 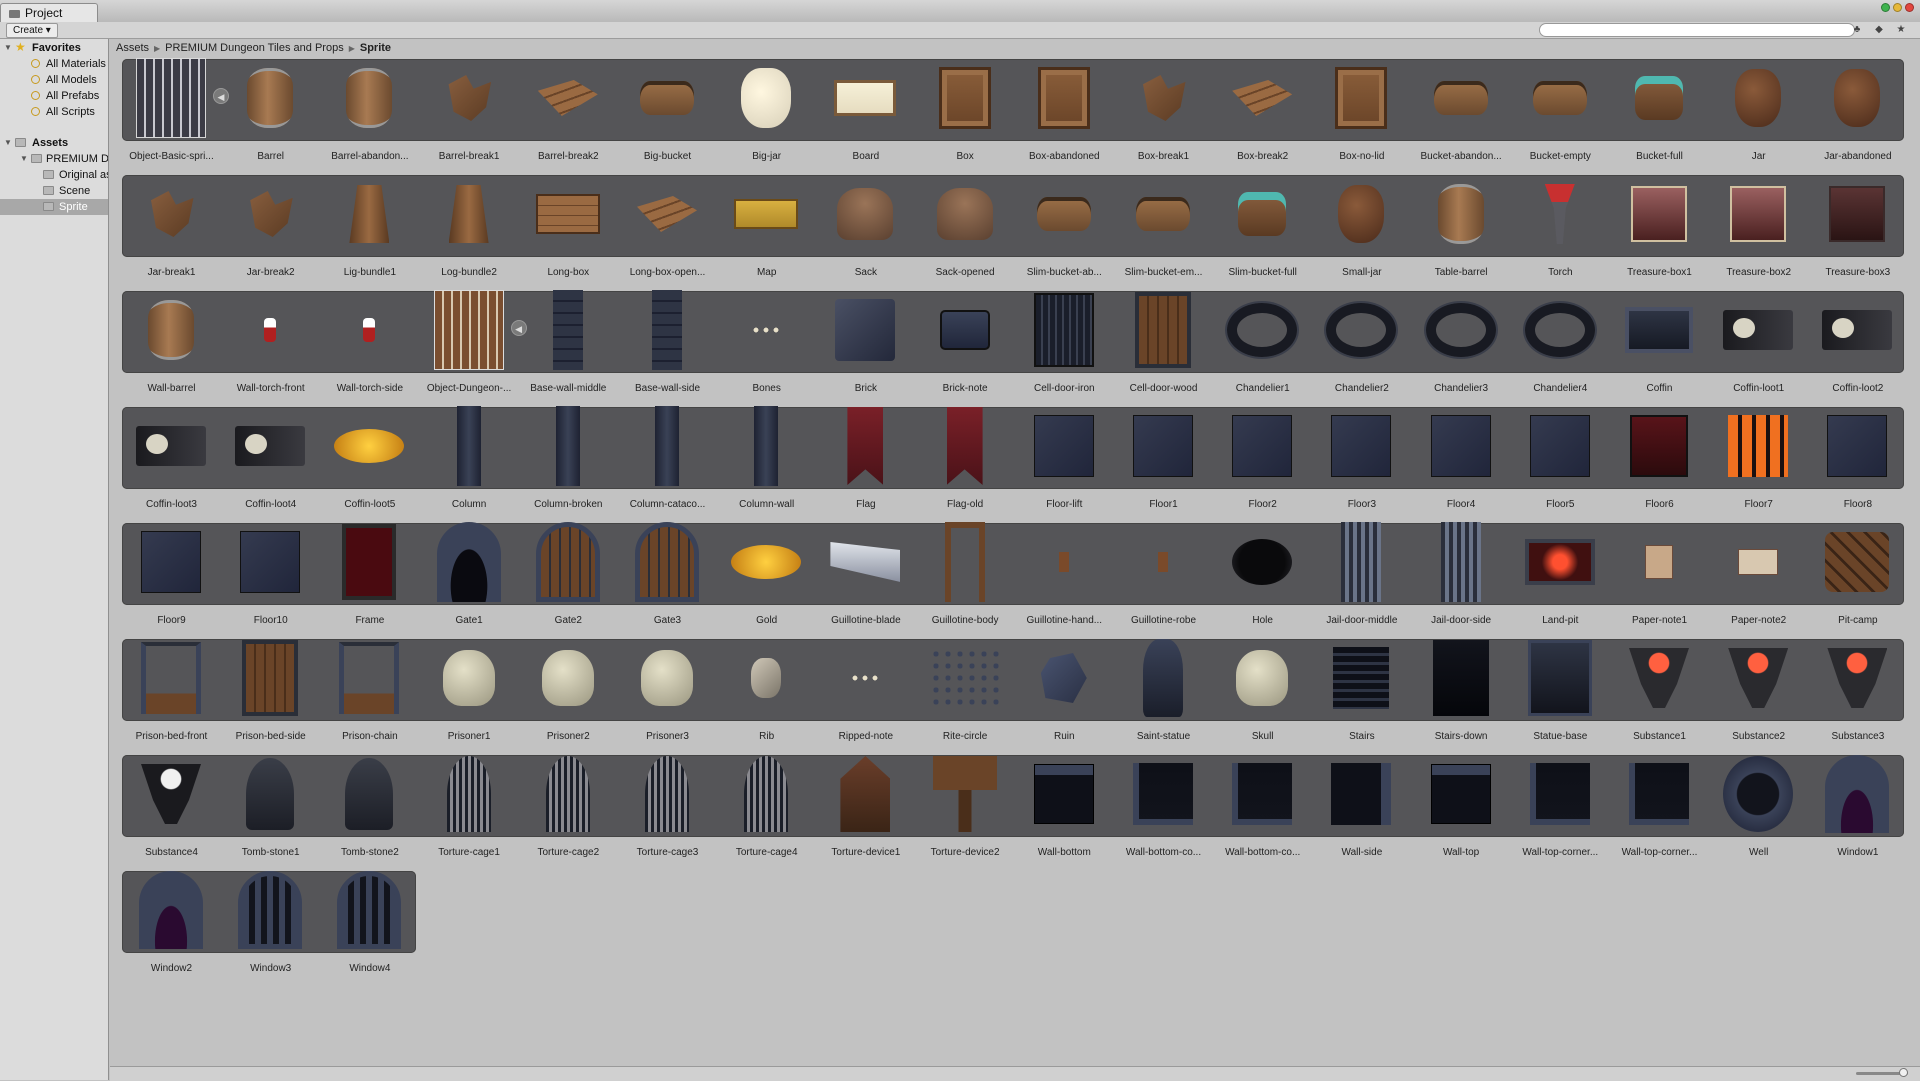 I want to click on asset-tile: Prison-bed-side, so click(x=270, y=696).